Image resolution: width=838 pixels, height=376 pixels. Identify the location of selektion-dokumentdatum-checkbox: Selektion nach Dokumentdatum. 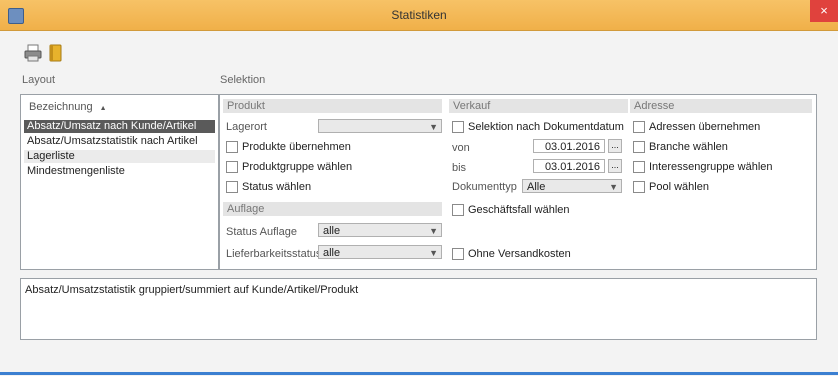
(538, 127).